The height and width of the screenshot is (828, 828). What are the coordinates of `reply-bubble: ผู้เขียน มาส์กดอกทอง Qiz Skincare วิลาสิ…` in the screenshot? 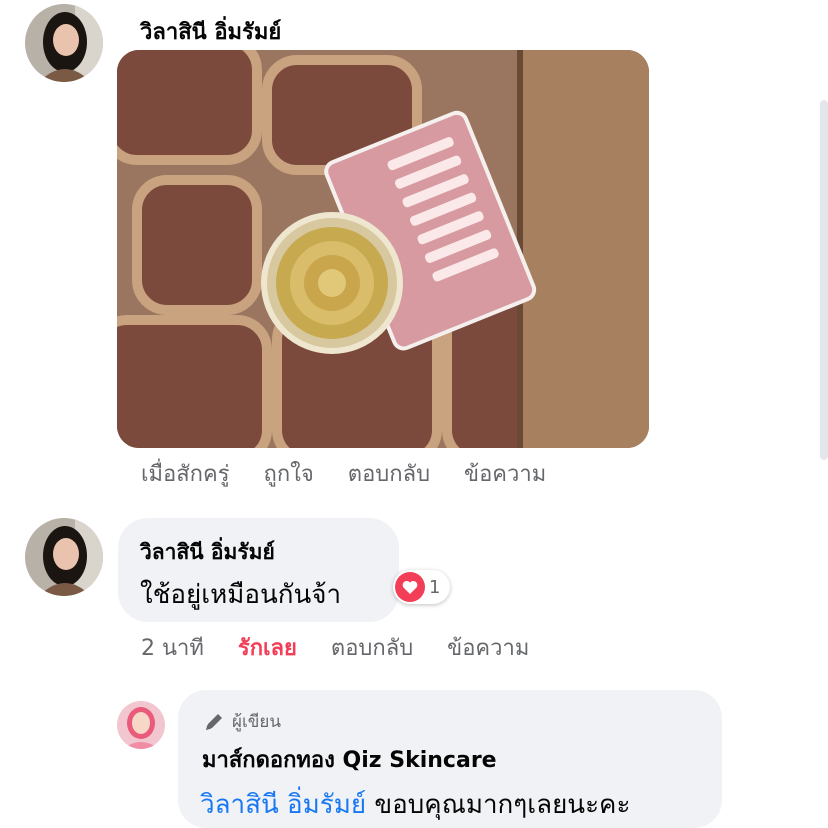 It's located at (450, 759).